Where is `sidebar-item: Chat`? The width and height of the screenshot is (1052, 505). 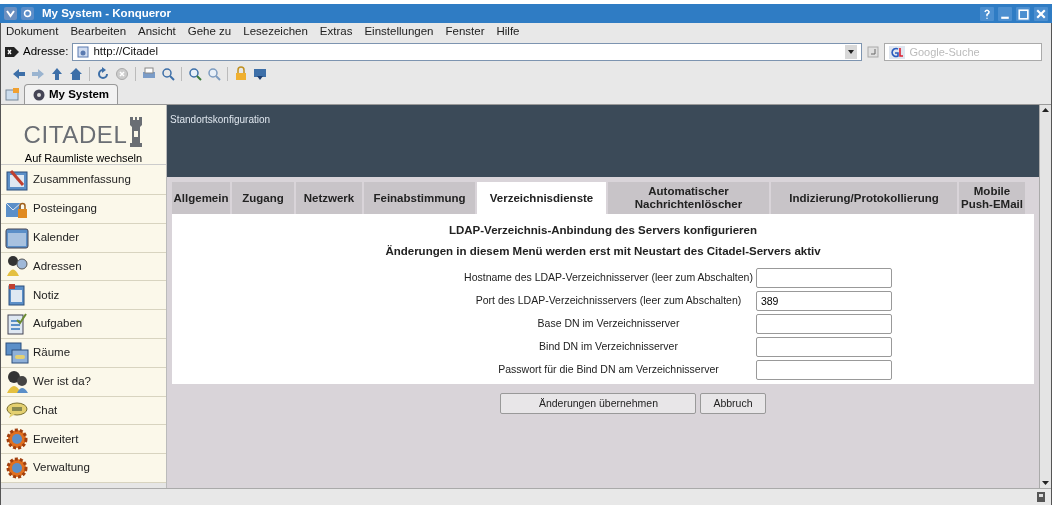
sidebar-item: Chat is located at coordinates (83, 411).